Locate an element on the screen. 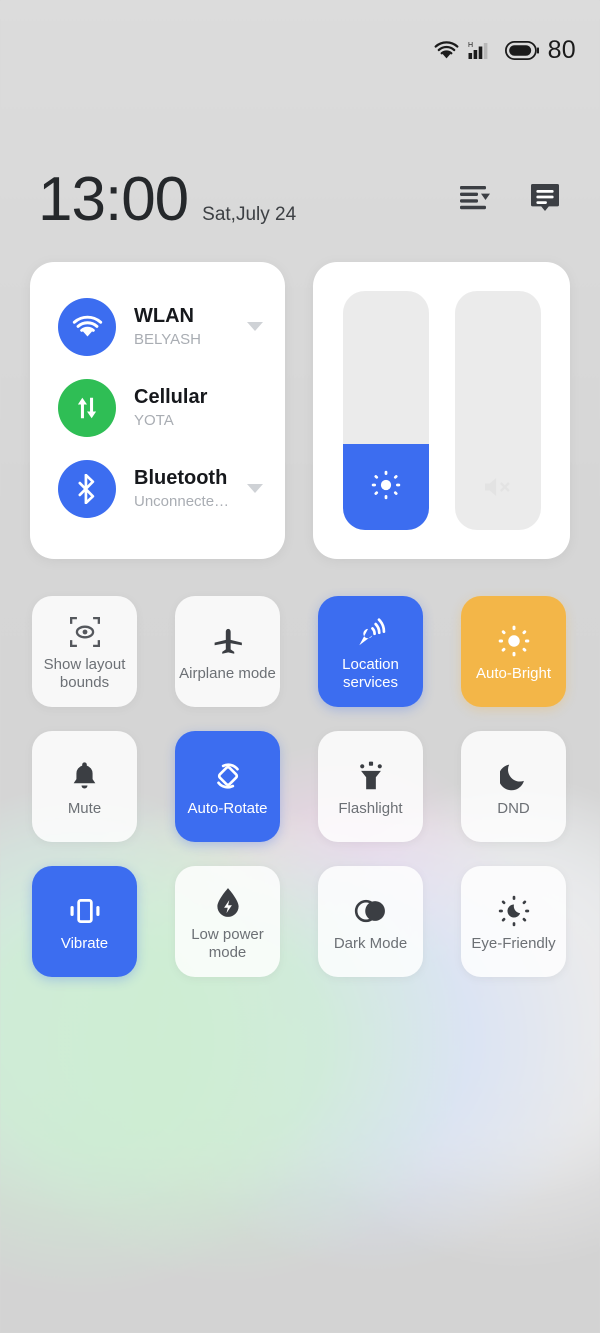 This screenshot has height=1333, width=600. tile-row: Mute Auto-Rotate Flashlight DND is located at coordinates (300, 786).